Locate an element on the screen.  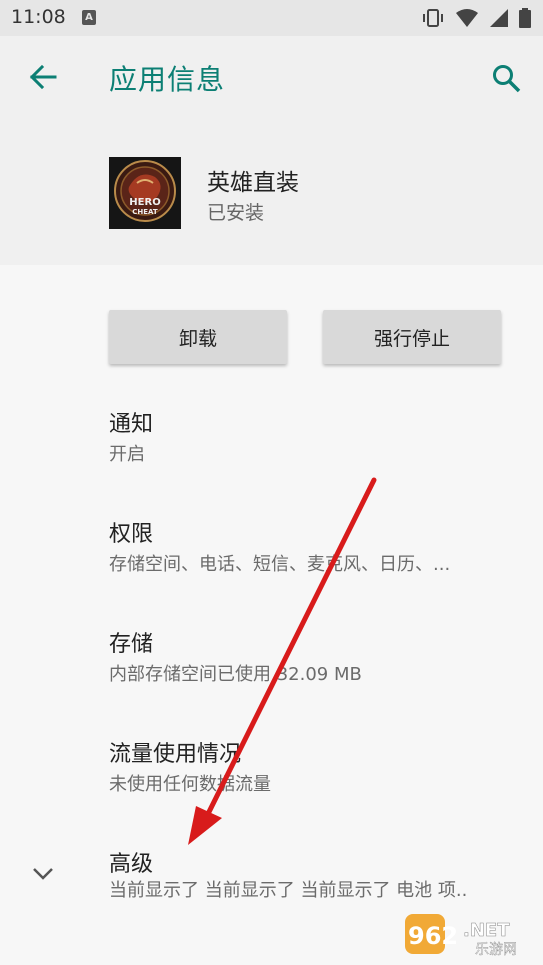
status-bar: 11:08 A is located at coordinates (271, 18).